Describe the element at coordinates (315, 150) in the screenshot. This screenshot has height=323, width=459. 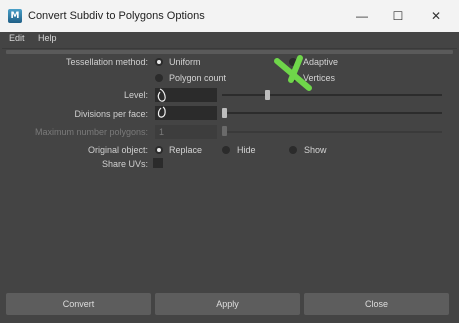
I see `radio-show-label: Show` at that location.